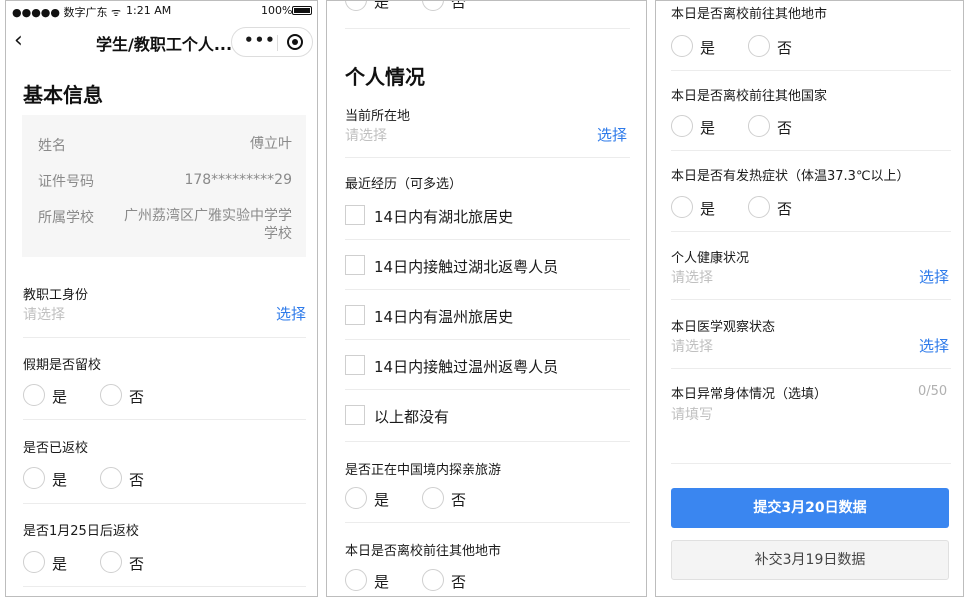 The width and height of the screenshot is (969, 597). I want to click on info-value-school-line2: 学校, so click(278, 234).